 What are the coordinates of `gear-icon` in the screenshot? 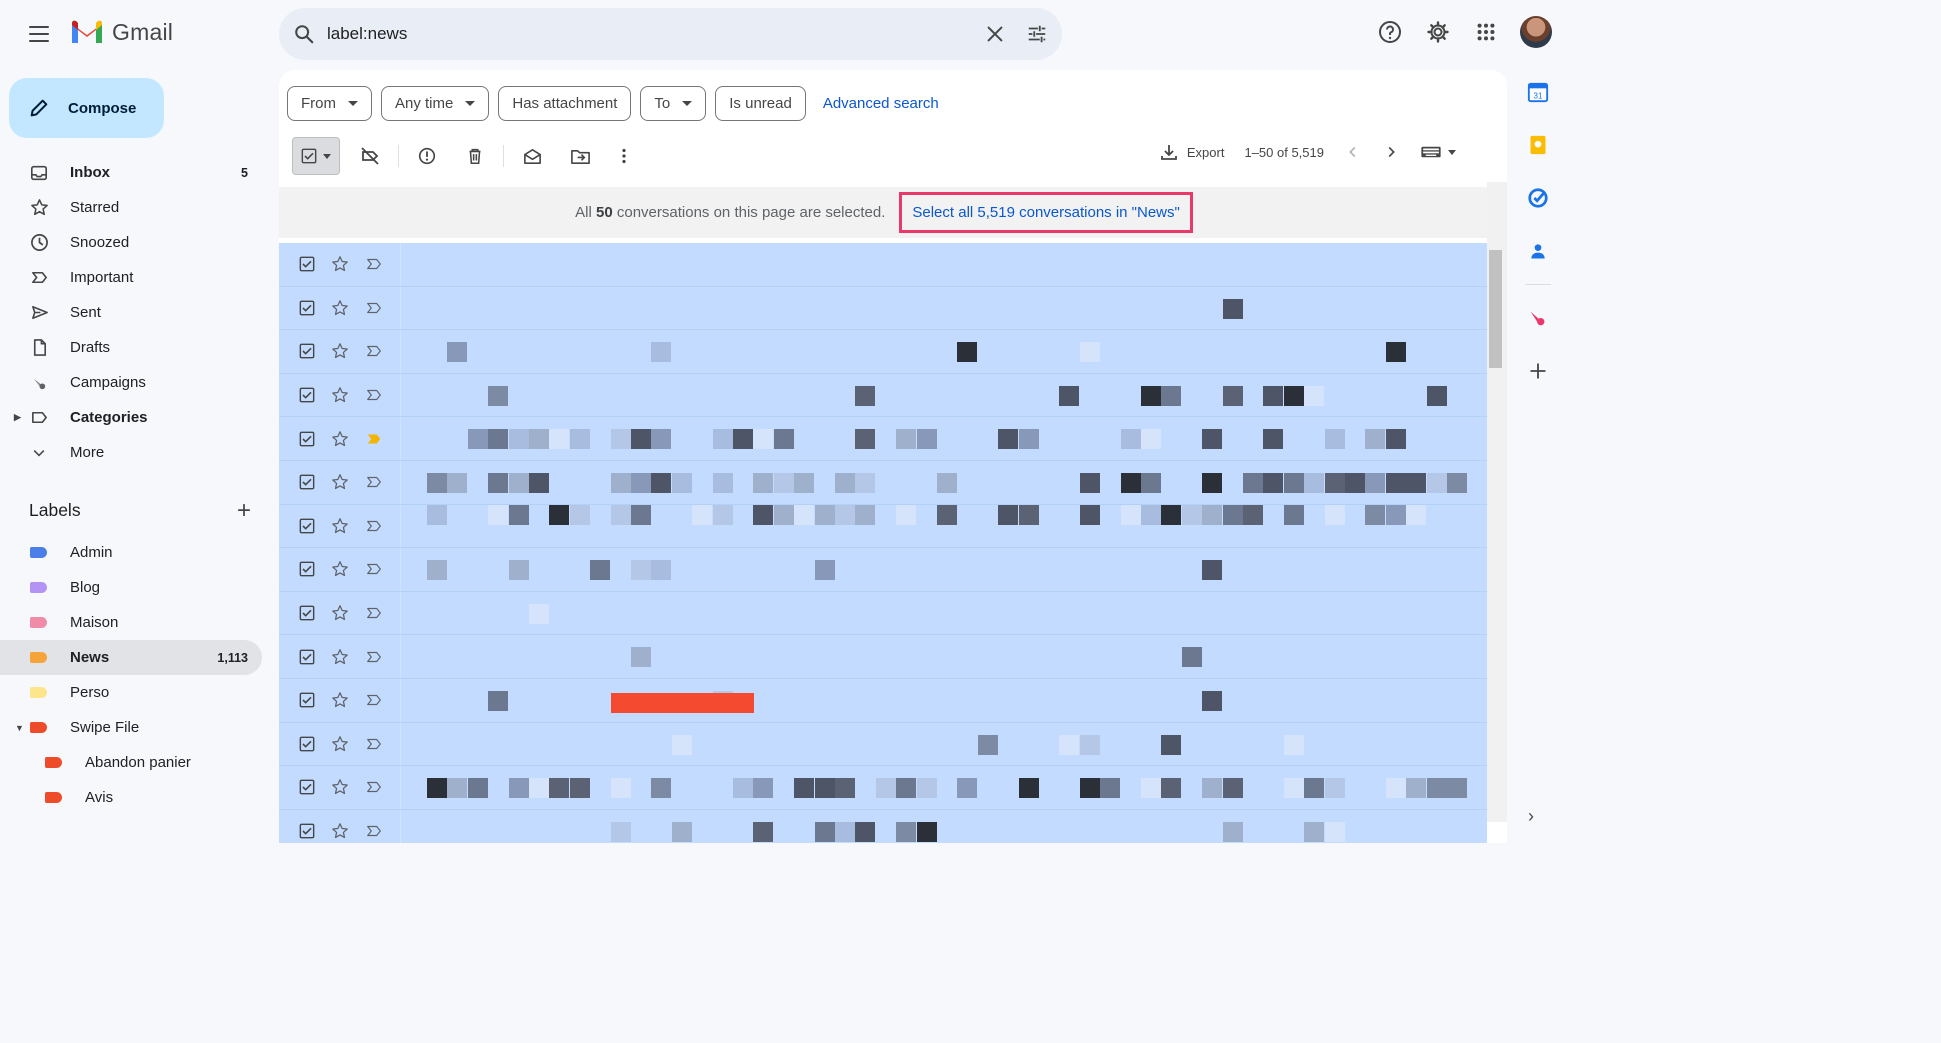 It's located at (1438, 32).